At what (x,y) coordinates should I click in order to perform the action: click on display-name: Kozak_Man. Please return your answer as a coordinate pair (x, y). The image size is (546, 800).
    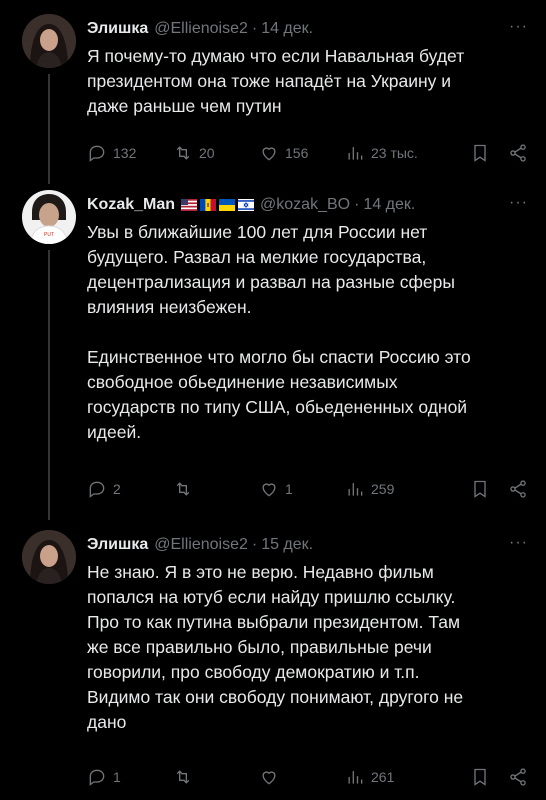
    Looking at the image, I should click on (131, 205).